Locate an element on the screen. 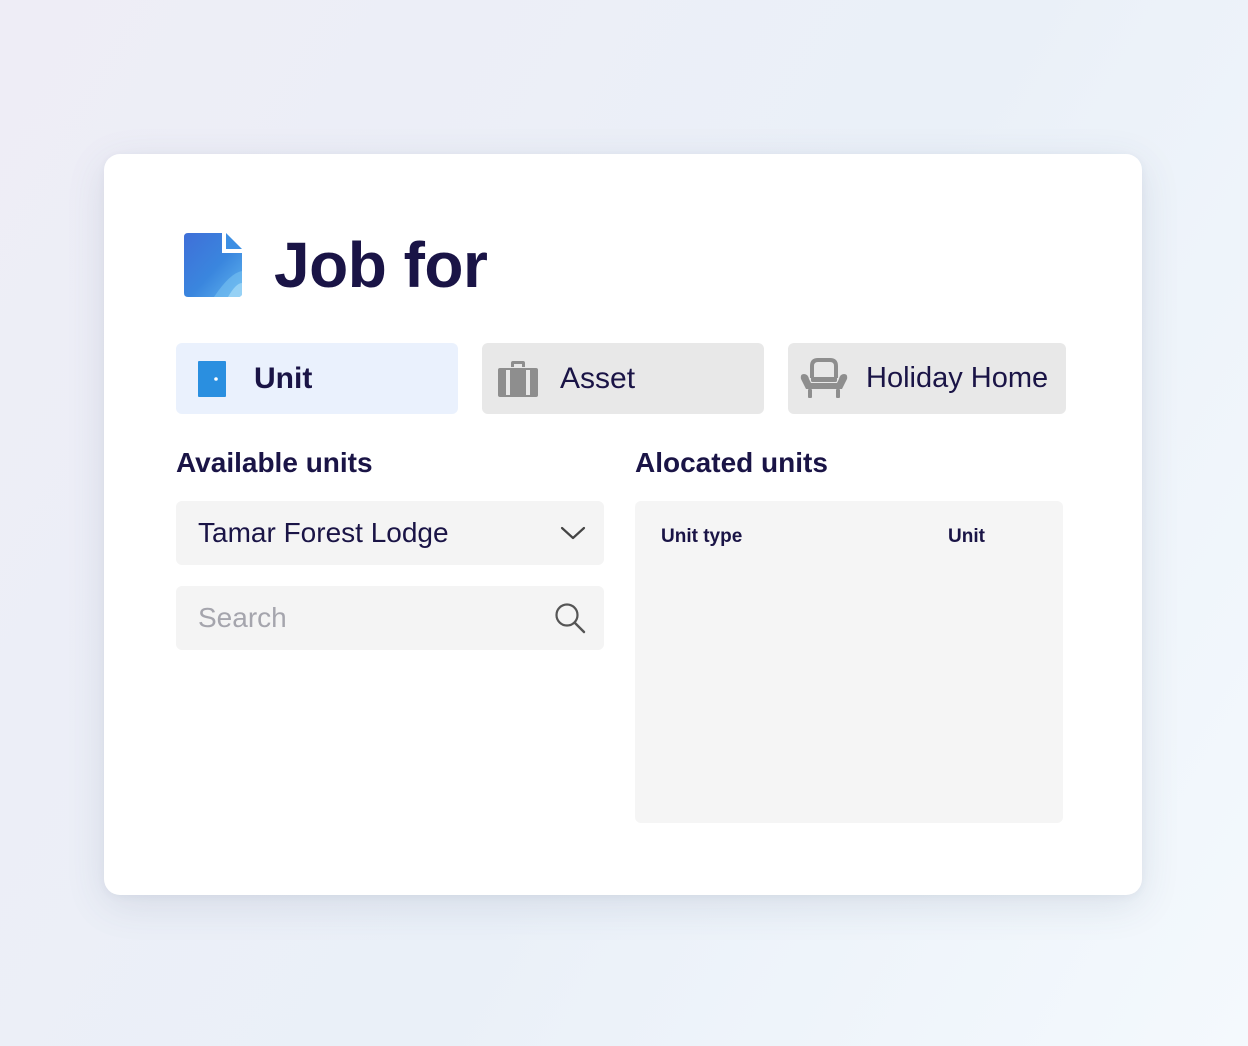 The height and width of the screenshot is (1046, 1248). allocated-units-title: Alocated units is located at coordinates (731, 462).